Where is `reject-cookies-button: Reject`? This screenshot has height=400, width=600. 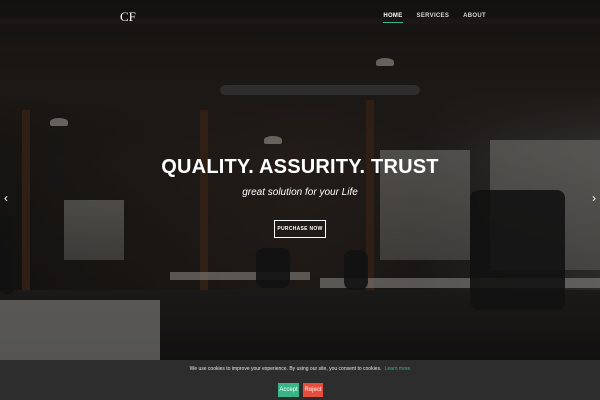 reject-cookies-button: Reject is located at coordinates (313, 390).